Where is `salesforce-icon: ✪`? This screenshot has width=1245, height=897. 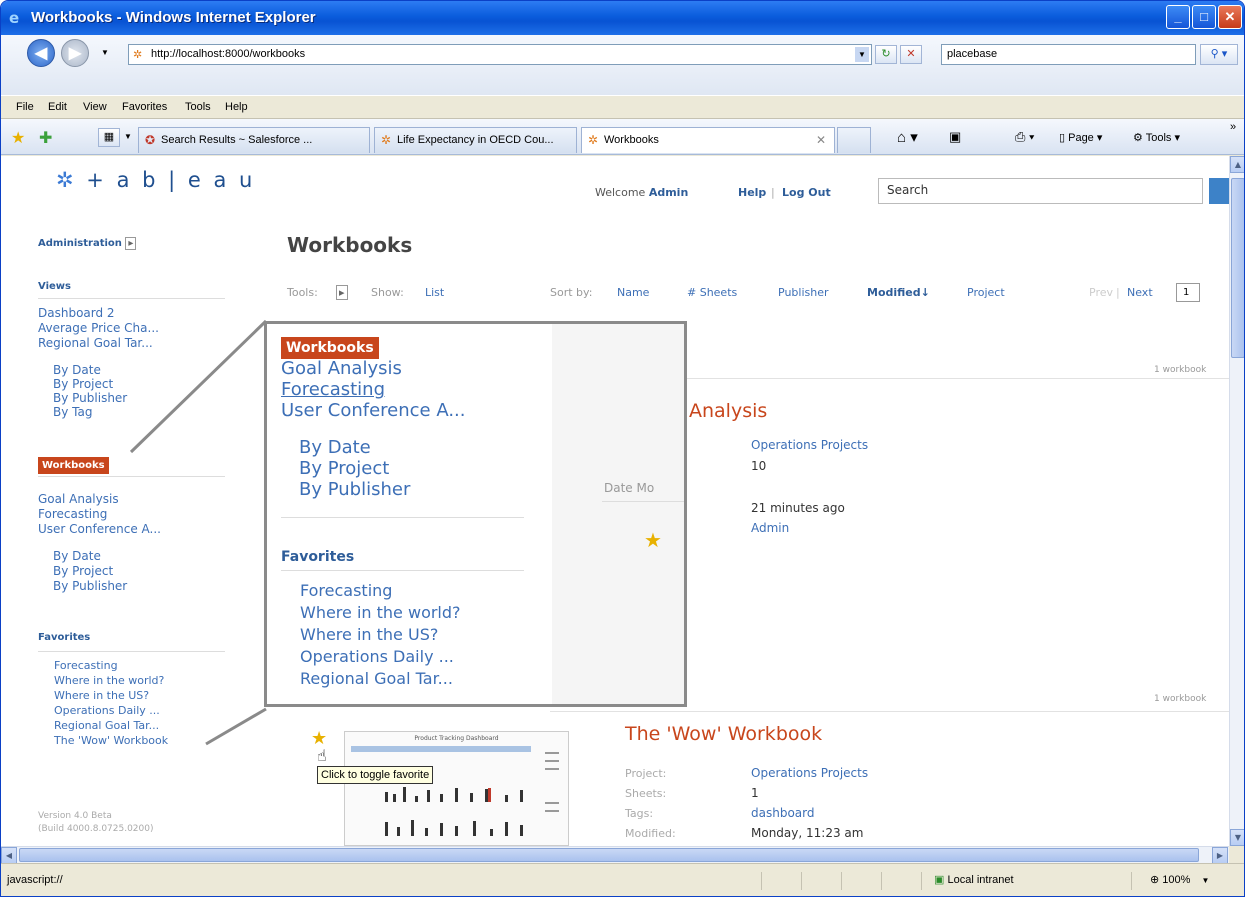
salesforce-icon: ✪ is located at coordinates (150, 140).